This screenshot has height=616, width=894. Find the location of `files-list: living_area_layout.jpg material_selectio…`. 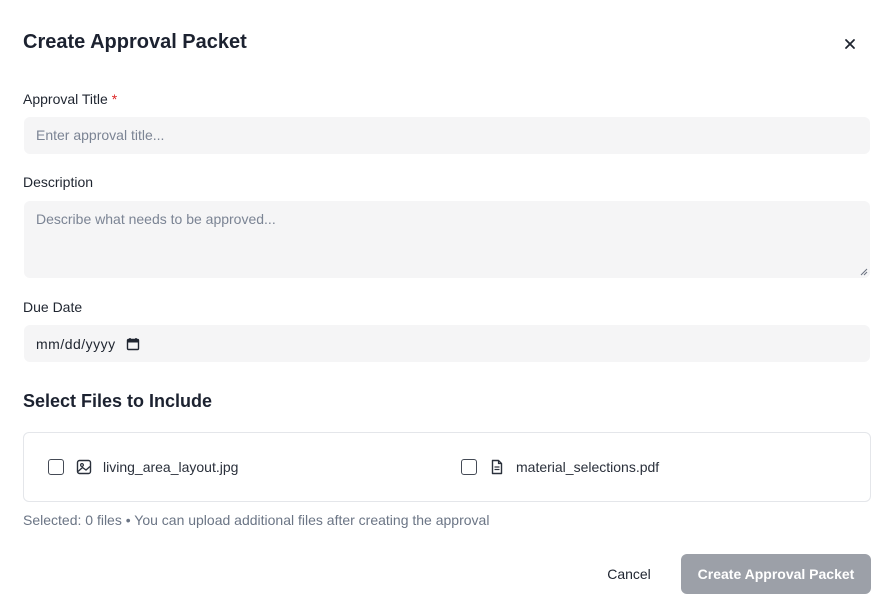

files-list: living_area_layout.jpg material_selectio… is located at coordinates (447, 467).